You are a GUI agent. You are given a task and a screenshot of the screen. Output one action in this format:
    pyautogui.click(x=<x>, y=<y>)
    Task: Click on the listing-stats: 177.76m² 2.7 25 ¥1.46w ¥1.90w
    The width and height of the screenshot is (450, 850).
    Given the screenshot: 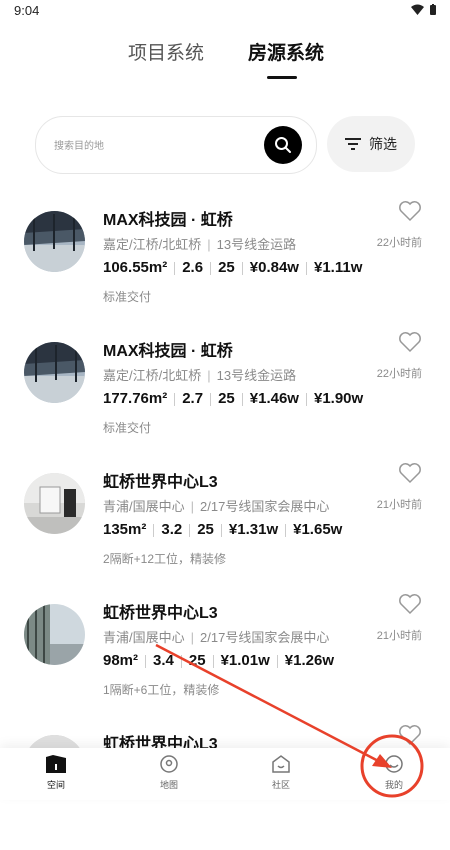 What is the action you would take?
    pyautogui.click(x=233, y=398)
    